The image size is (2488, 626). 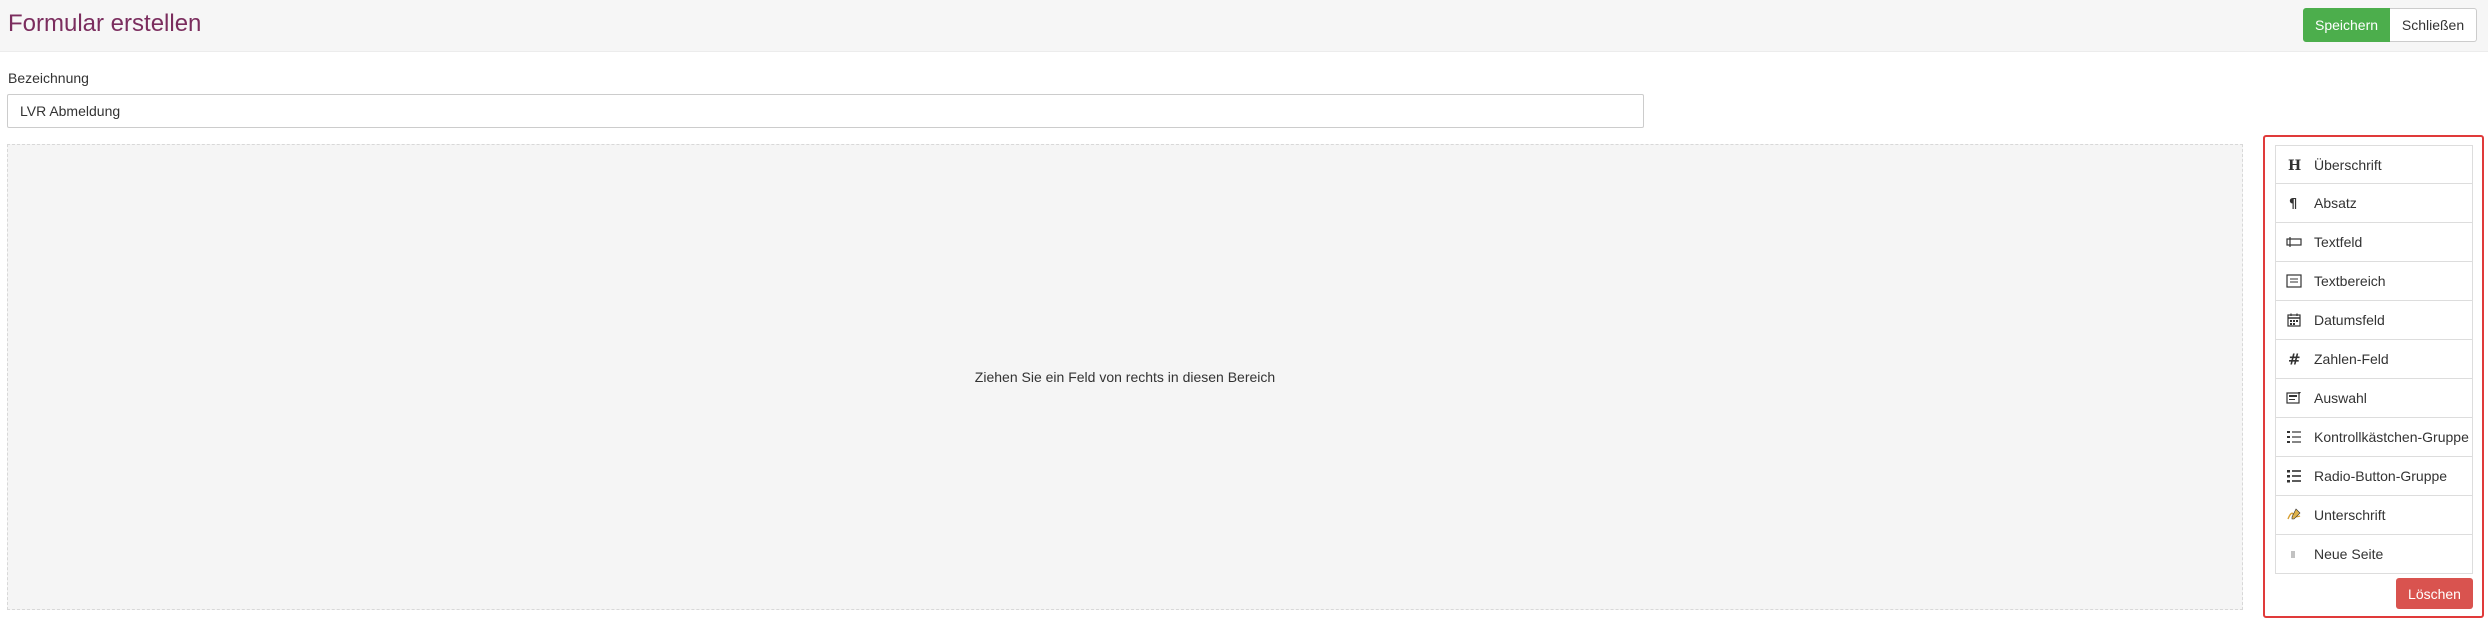 What do you see at coordinates (1244, 26) in the screenshot?
I see `page-header: Formular erstellen Speichern Schließen` at bounding box center [1244, 26].